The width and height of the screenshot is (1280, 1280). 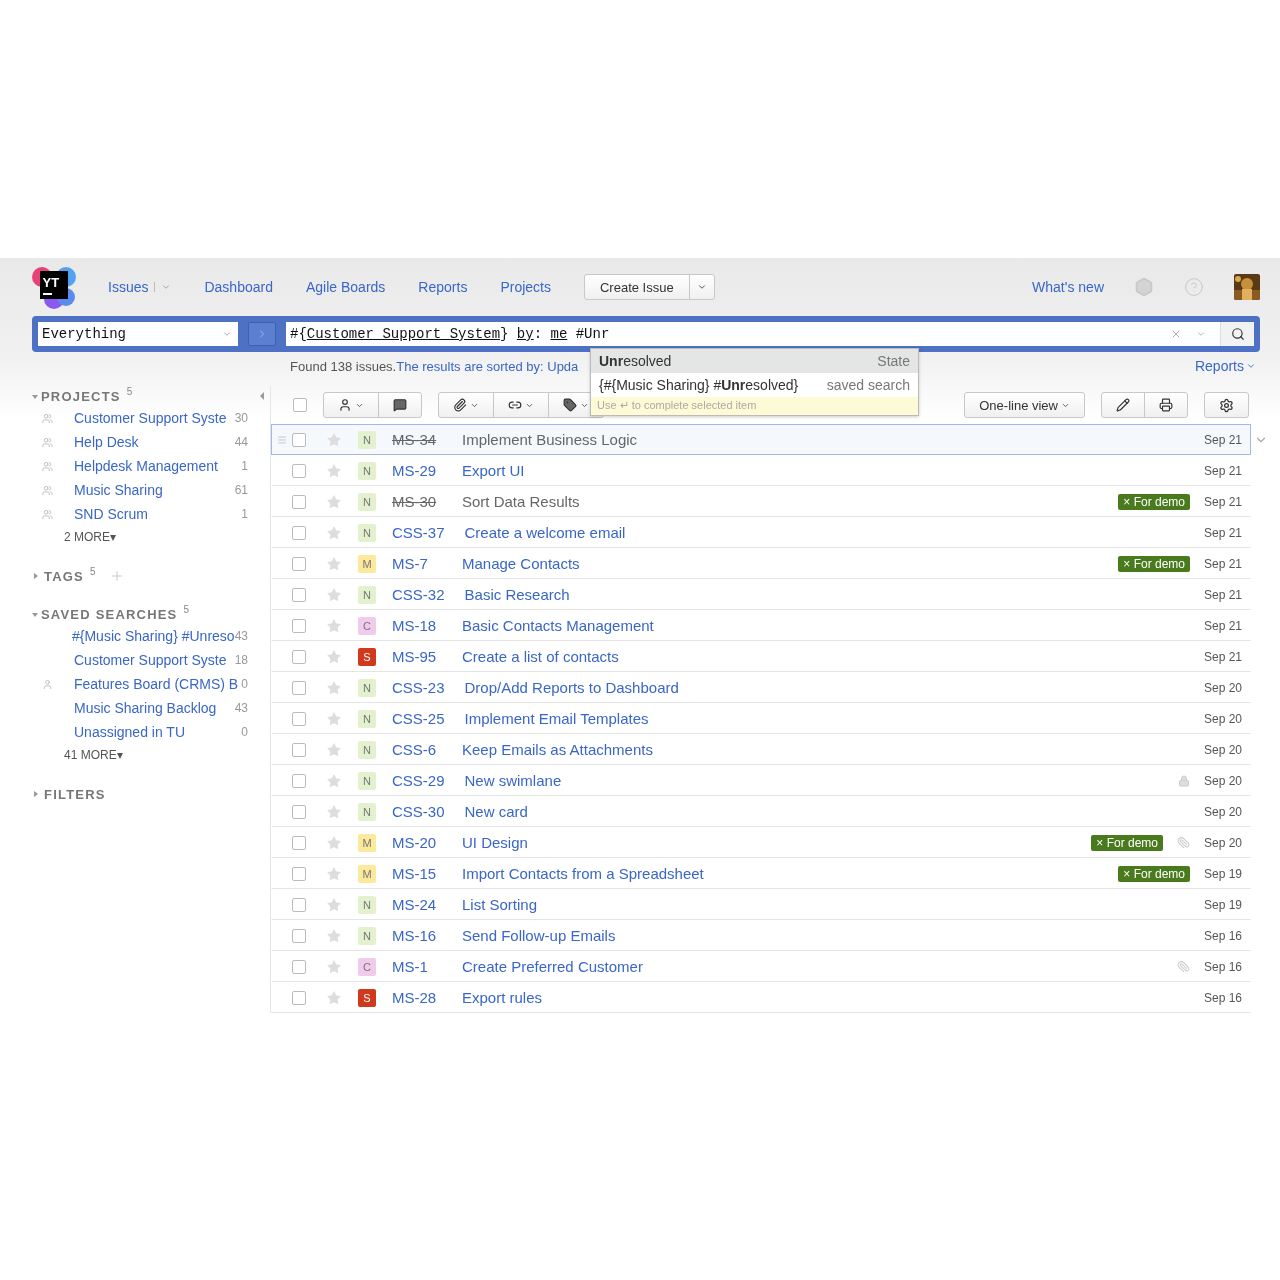 What do you see at coordinates (418, 718) in the screenshot?
I see `issue-id: CSS-25` at bounding box center [418, 718].